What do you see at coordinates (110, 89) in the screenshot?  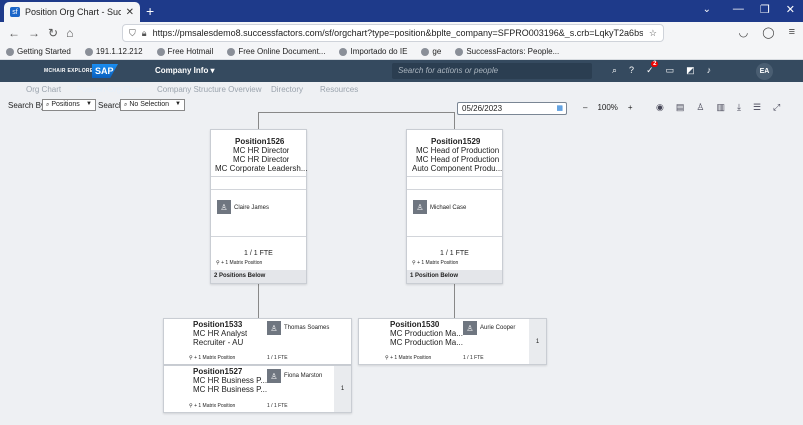 I see `tab-position-org-chart: Position Org Chart` at bounding box center [110, 89].